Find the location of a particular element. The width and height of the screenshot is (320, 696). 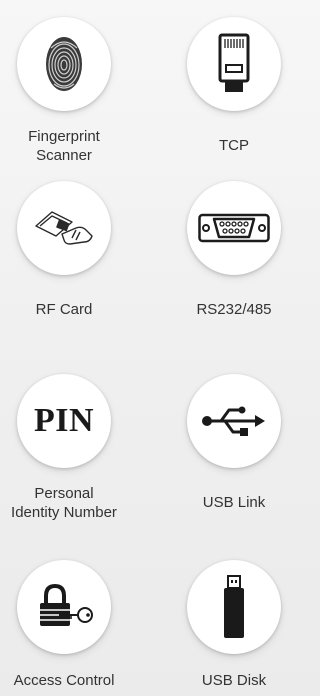

feature-label: Access Control is located at coordinates (77, 680).